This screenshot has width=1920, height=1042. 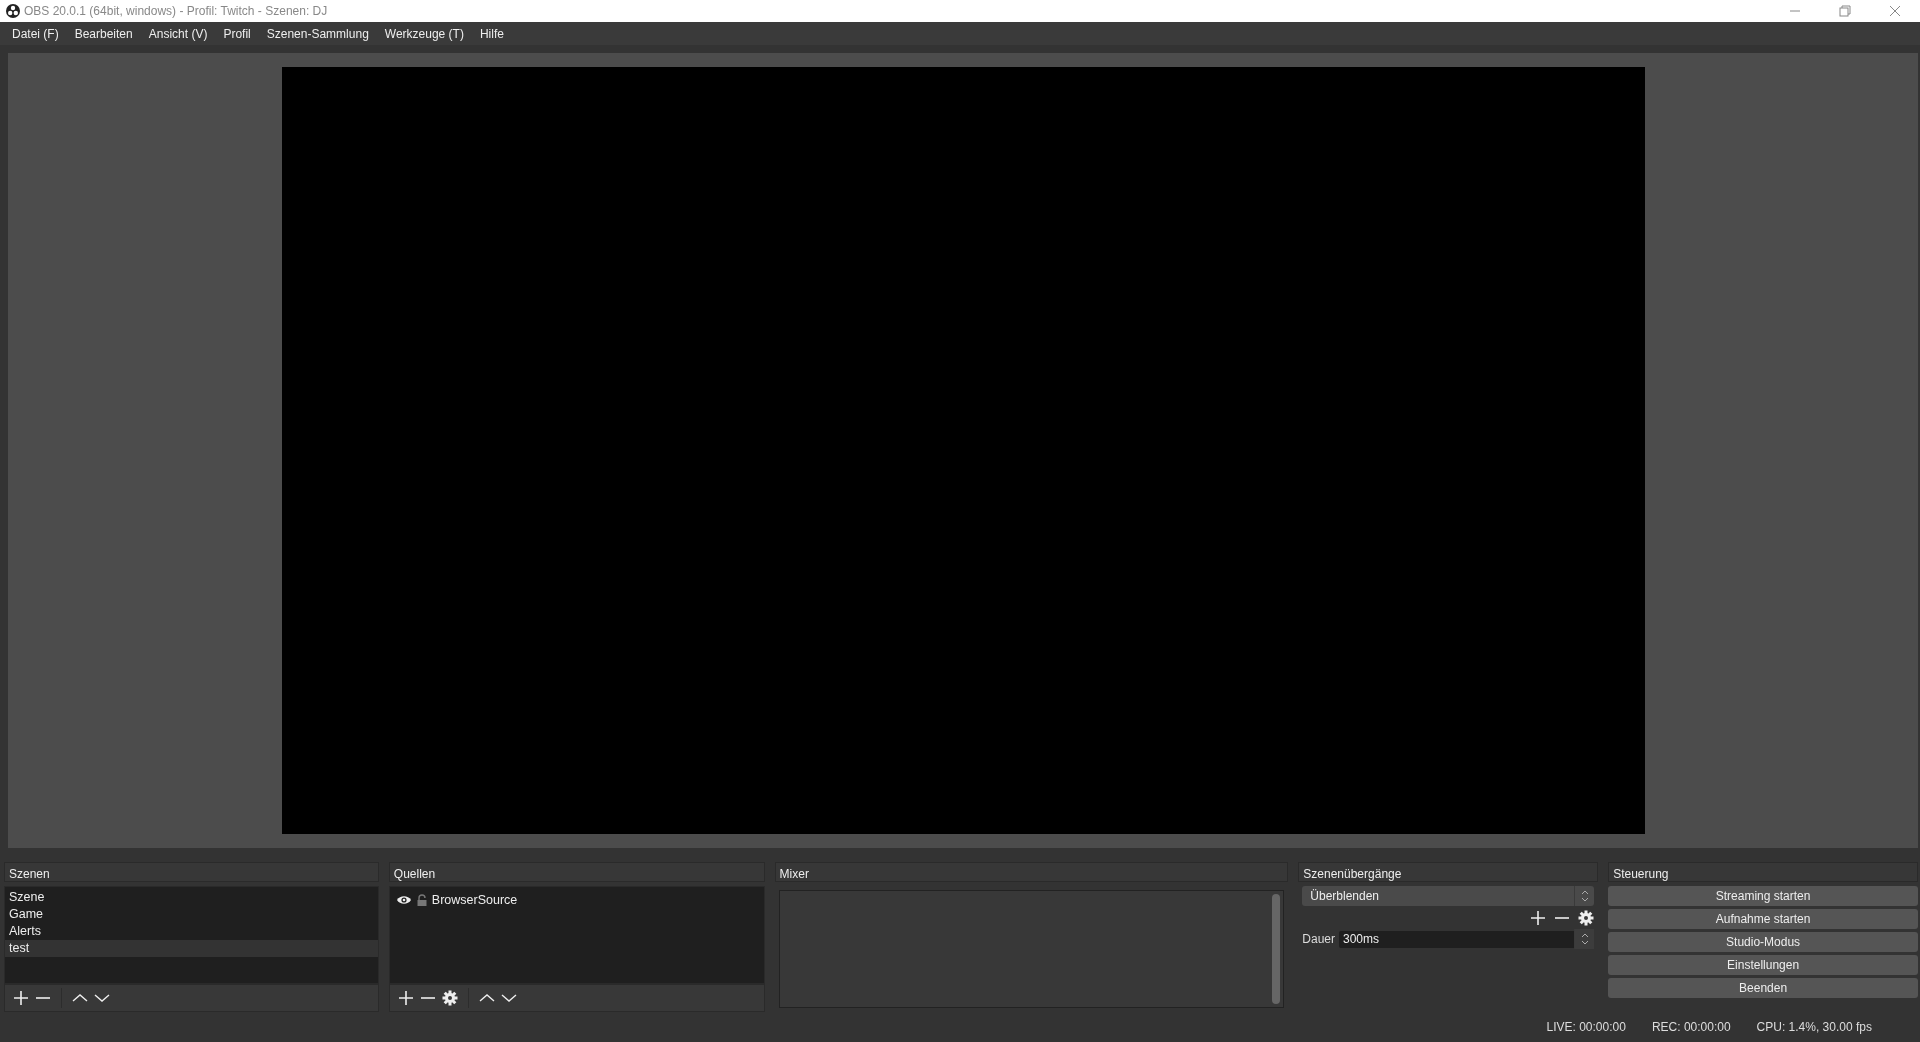 What do you see at coordinates (403, 900) in the screenshot?
I see `eye-icon` at bounding box center [403, 900].